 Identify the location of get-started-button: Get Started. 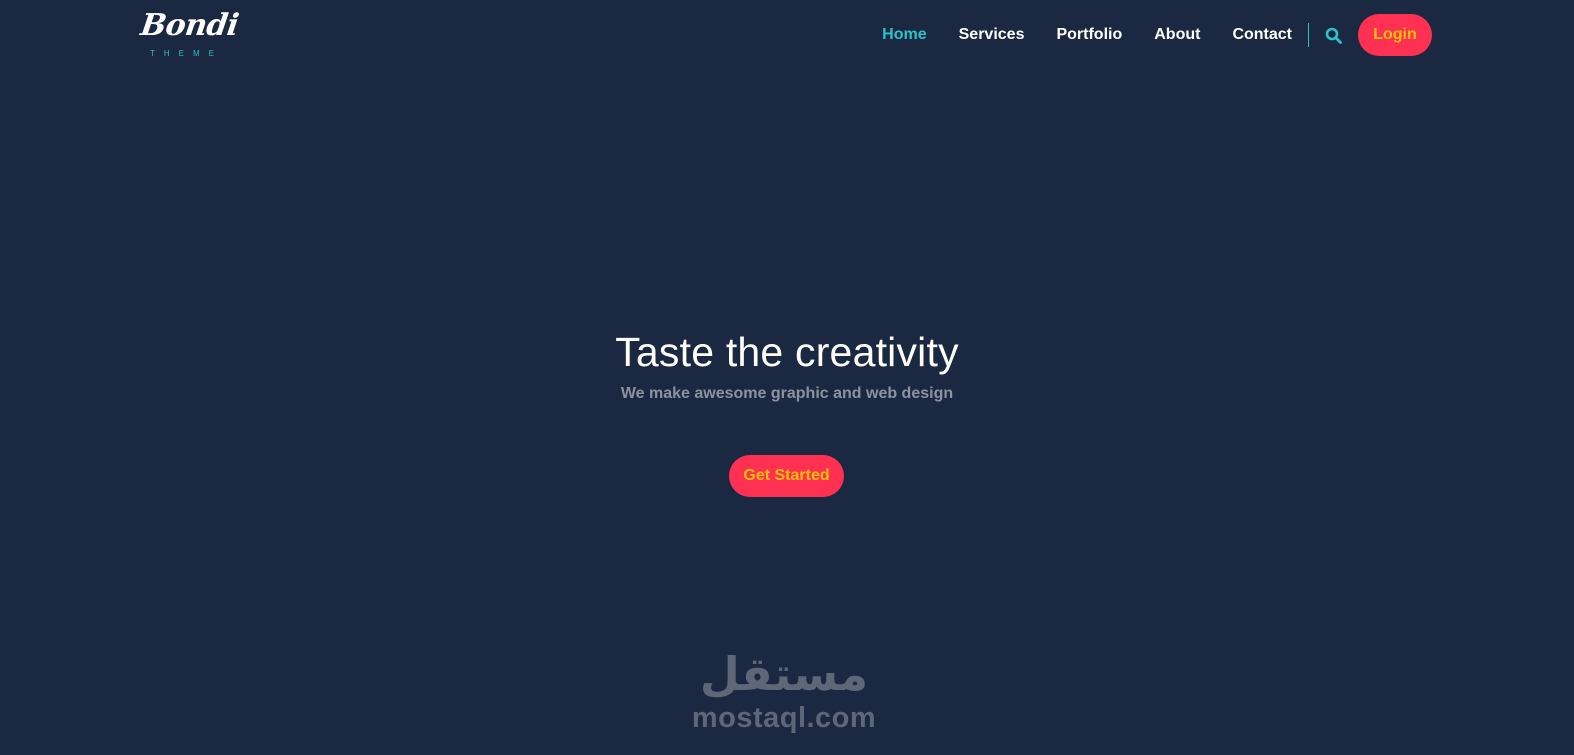
(786, 476).